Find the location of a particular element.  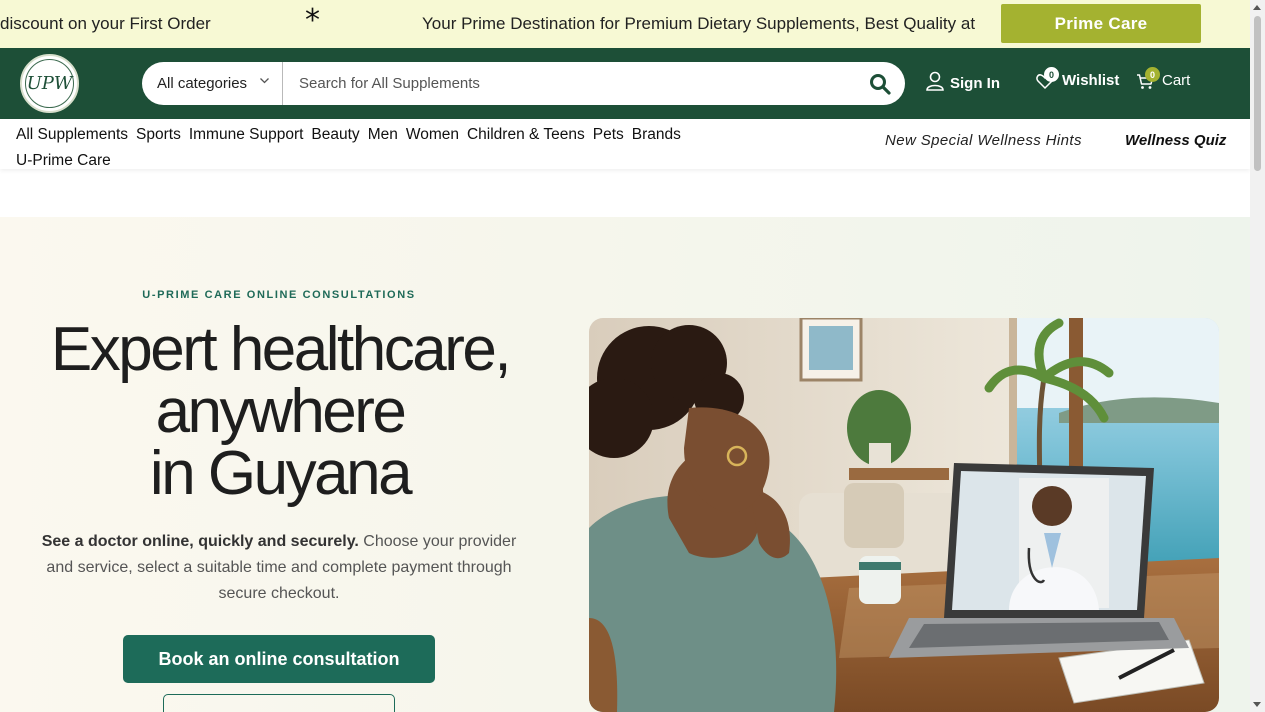

category-select-label: All categories is located at coordinates (202, 83).